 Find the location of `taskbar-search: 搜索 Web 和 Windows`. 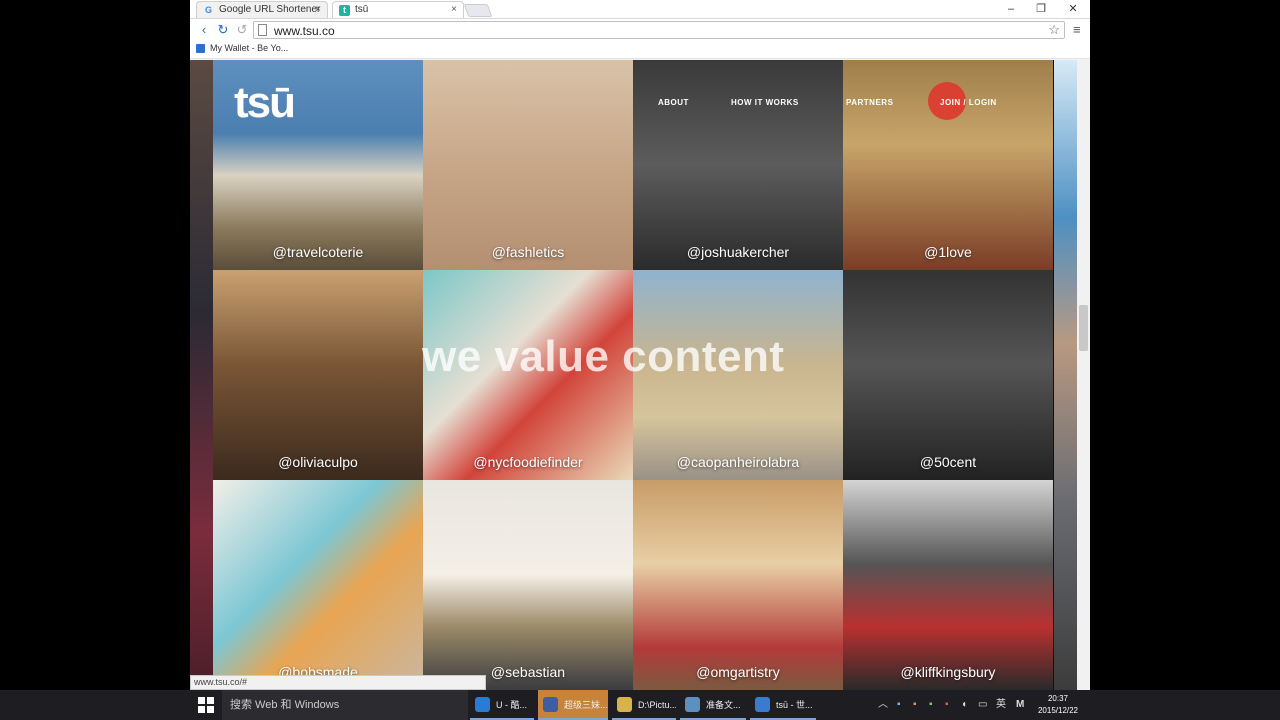

taskbar-search: 搜索 Web 和 Windows is located at coordinates (345, 705).